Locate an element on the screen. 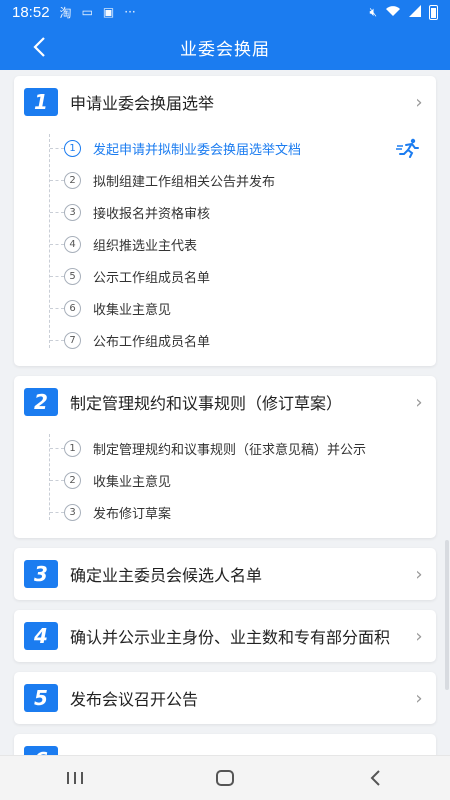 This screenshot has width=450, height=800. battery-icon is located at coordinates (433, 12).